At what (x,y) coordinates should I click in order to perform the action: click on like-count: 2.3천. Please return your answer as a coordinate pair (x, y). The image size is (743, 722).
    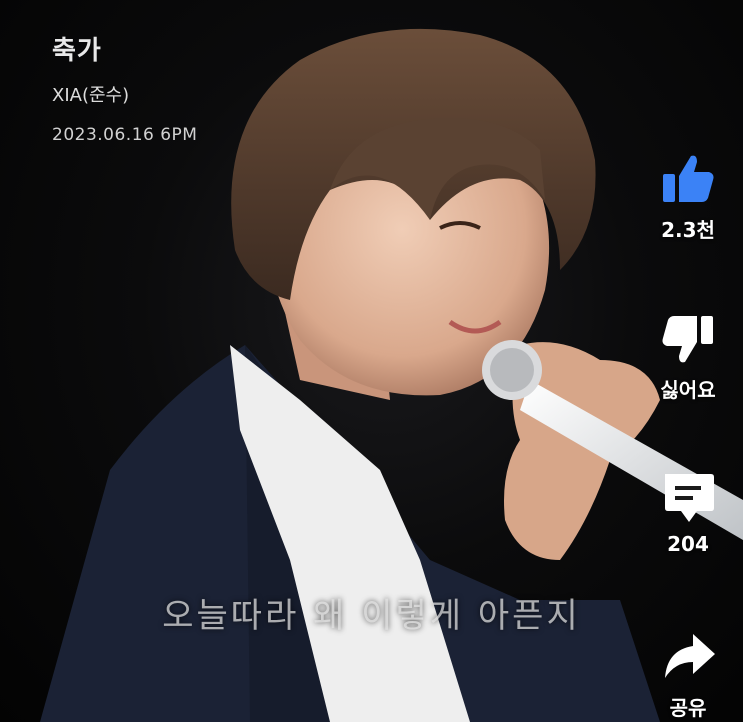
    Looking at the image, I should click on (688, 230).